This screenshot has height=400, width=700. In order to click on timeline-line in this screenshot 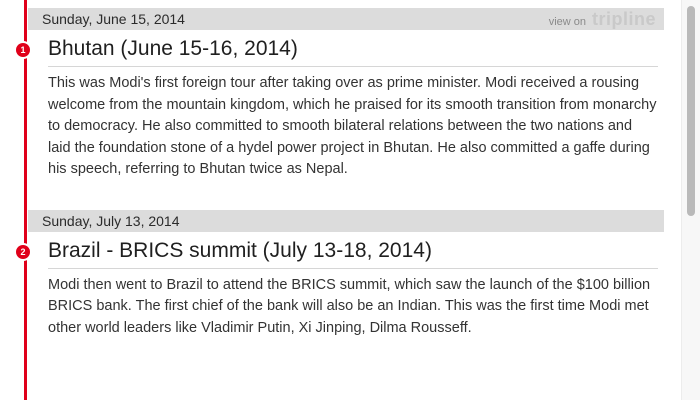, I will do `click(25, 200)`.